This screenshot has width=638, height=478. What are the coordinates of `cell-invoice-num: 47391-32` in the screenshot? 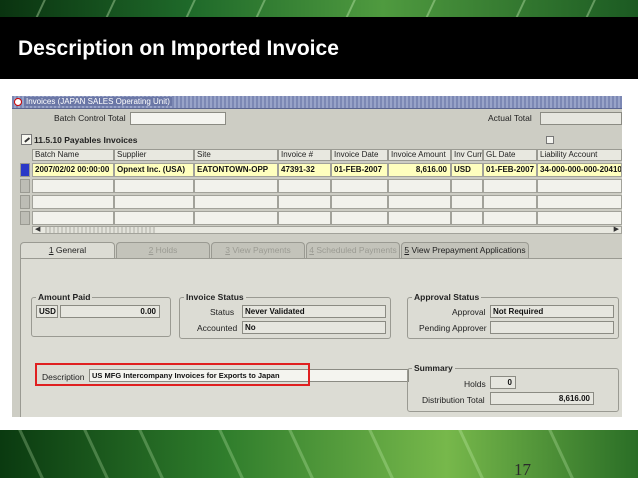 It's located at (304, 170).